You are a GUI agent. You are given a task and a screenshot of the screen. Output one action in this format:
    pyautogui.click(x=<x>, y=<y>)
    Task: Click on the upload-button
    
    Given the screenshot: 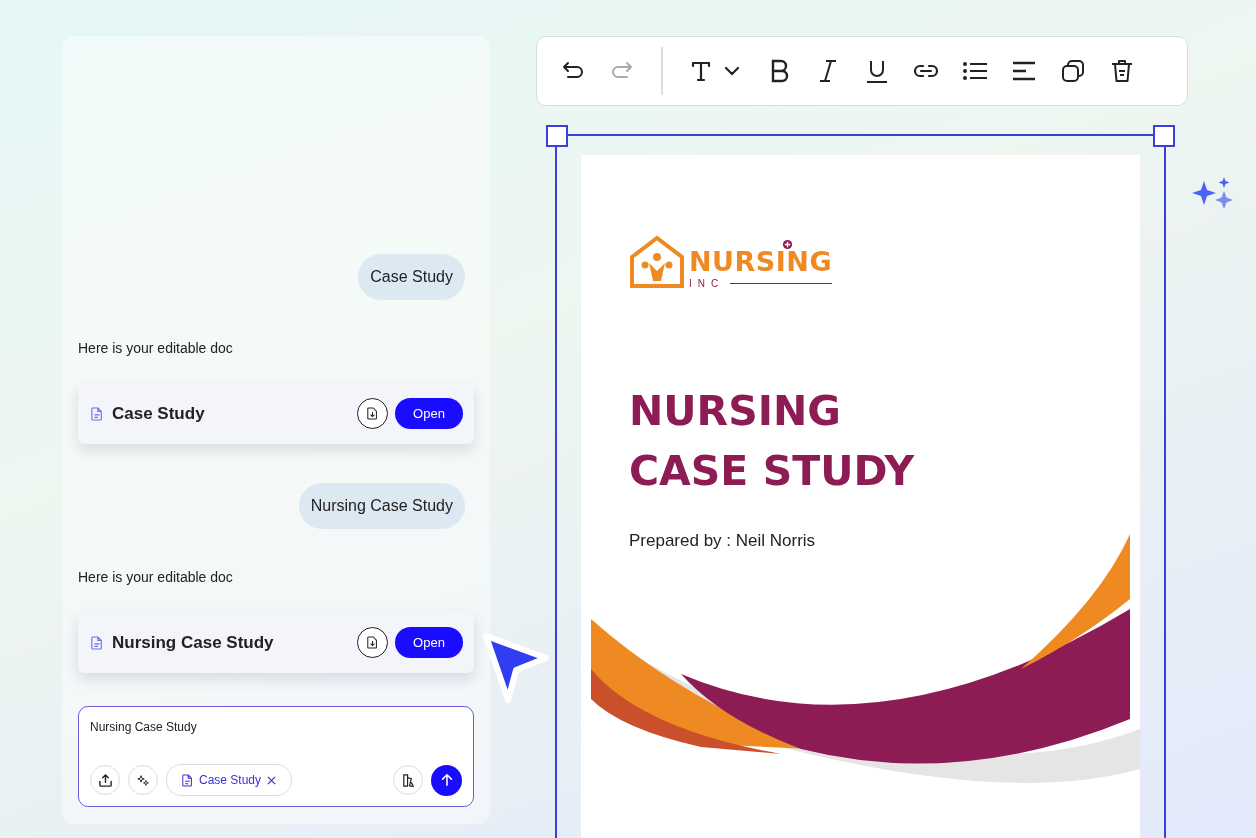 What is the action you would take?
    pyautogui.click(x=105, y=780)
    